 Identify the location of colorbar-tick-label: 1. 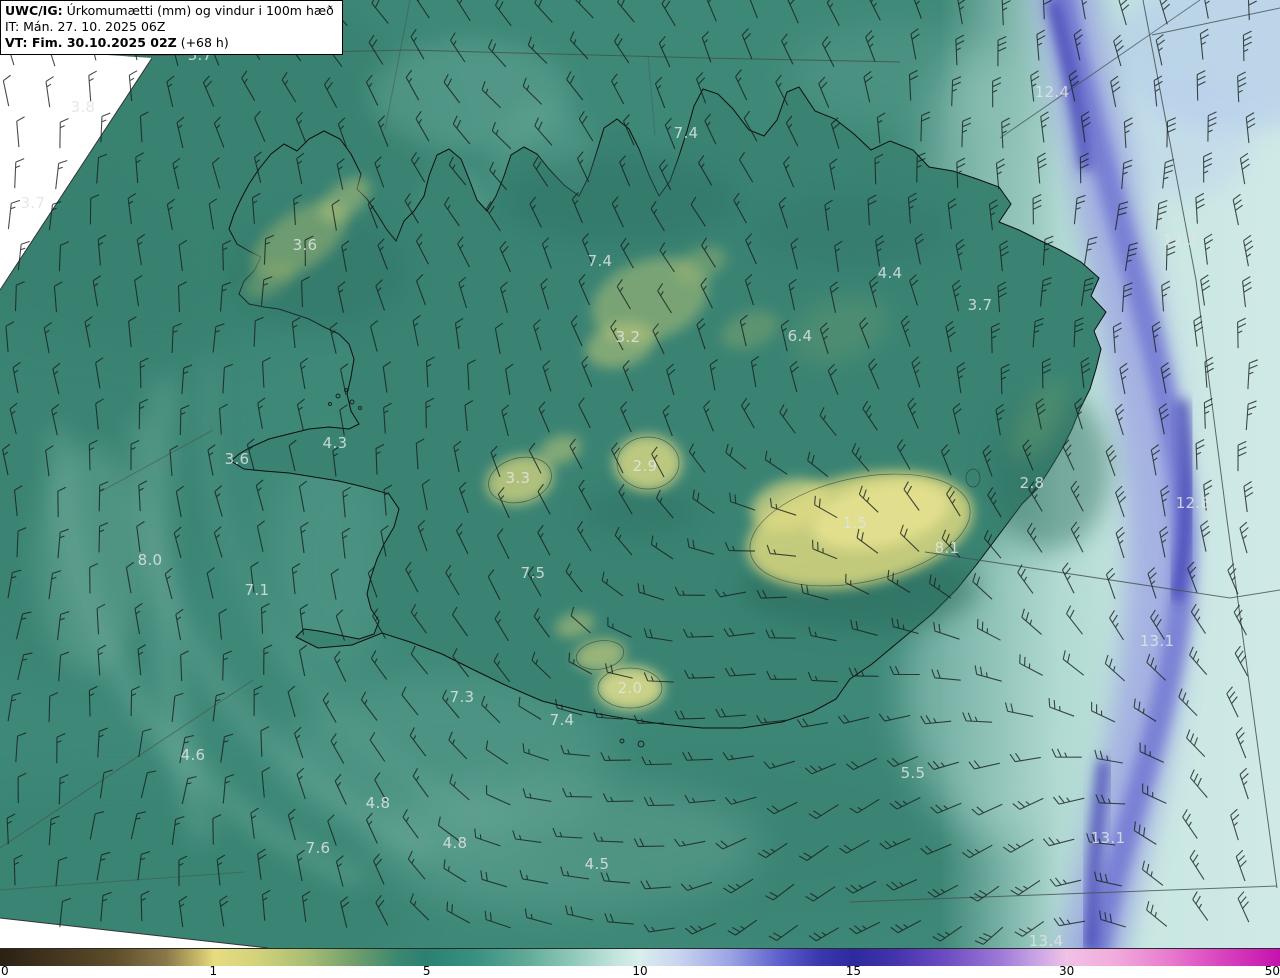
(213, 971).